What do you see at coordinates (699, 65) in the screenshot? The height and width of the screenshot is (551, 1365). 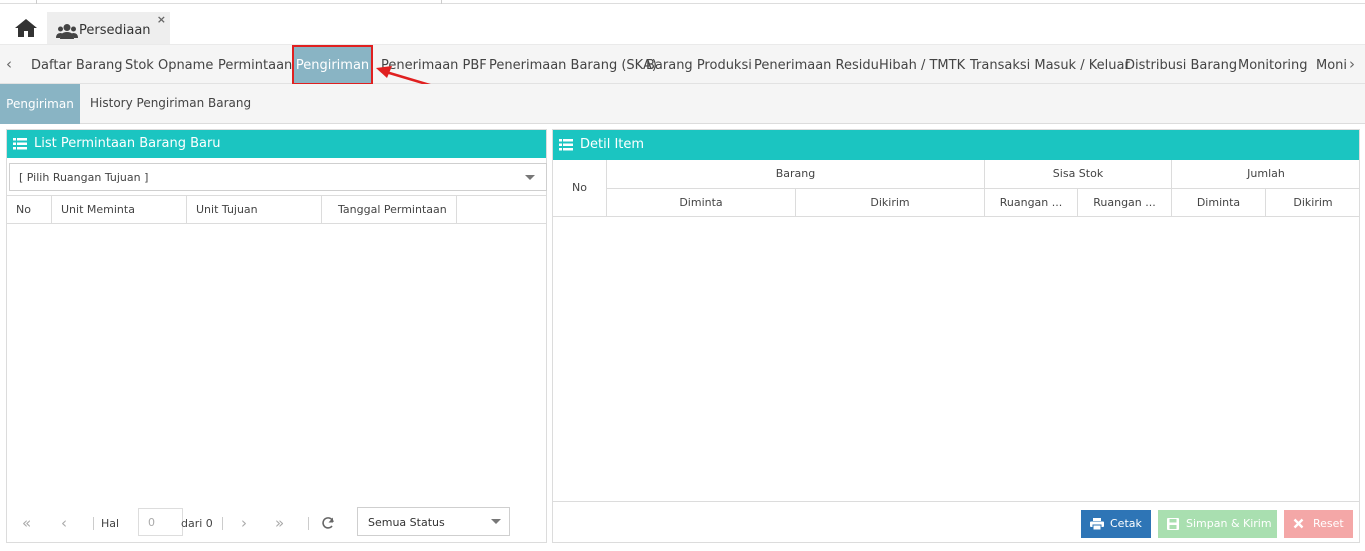 I see `menu-item-barang-produksi: Barang Produksi` at bounding box center [699, 65].